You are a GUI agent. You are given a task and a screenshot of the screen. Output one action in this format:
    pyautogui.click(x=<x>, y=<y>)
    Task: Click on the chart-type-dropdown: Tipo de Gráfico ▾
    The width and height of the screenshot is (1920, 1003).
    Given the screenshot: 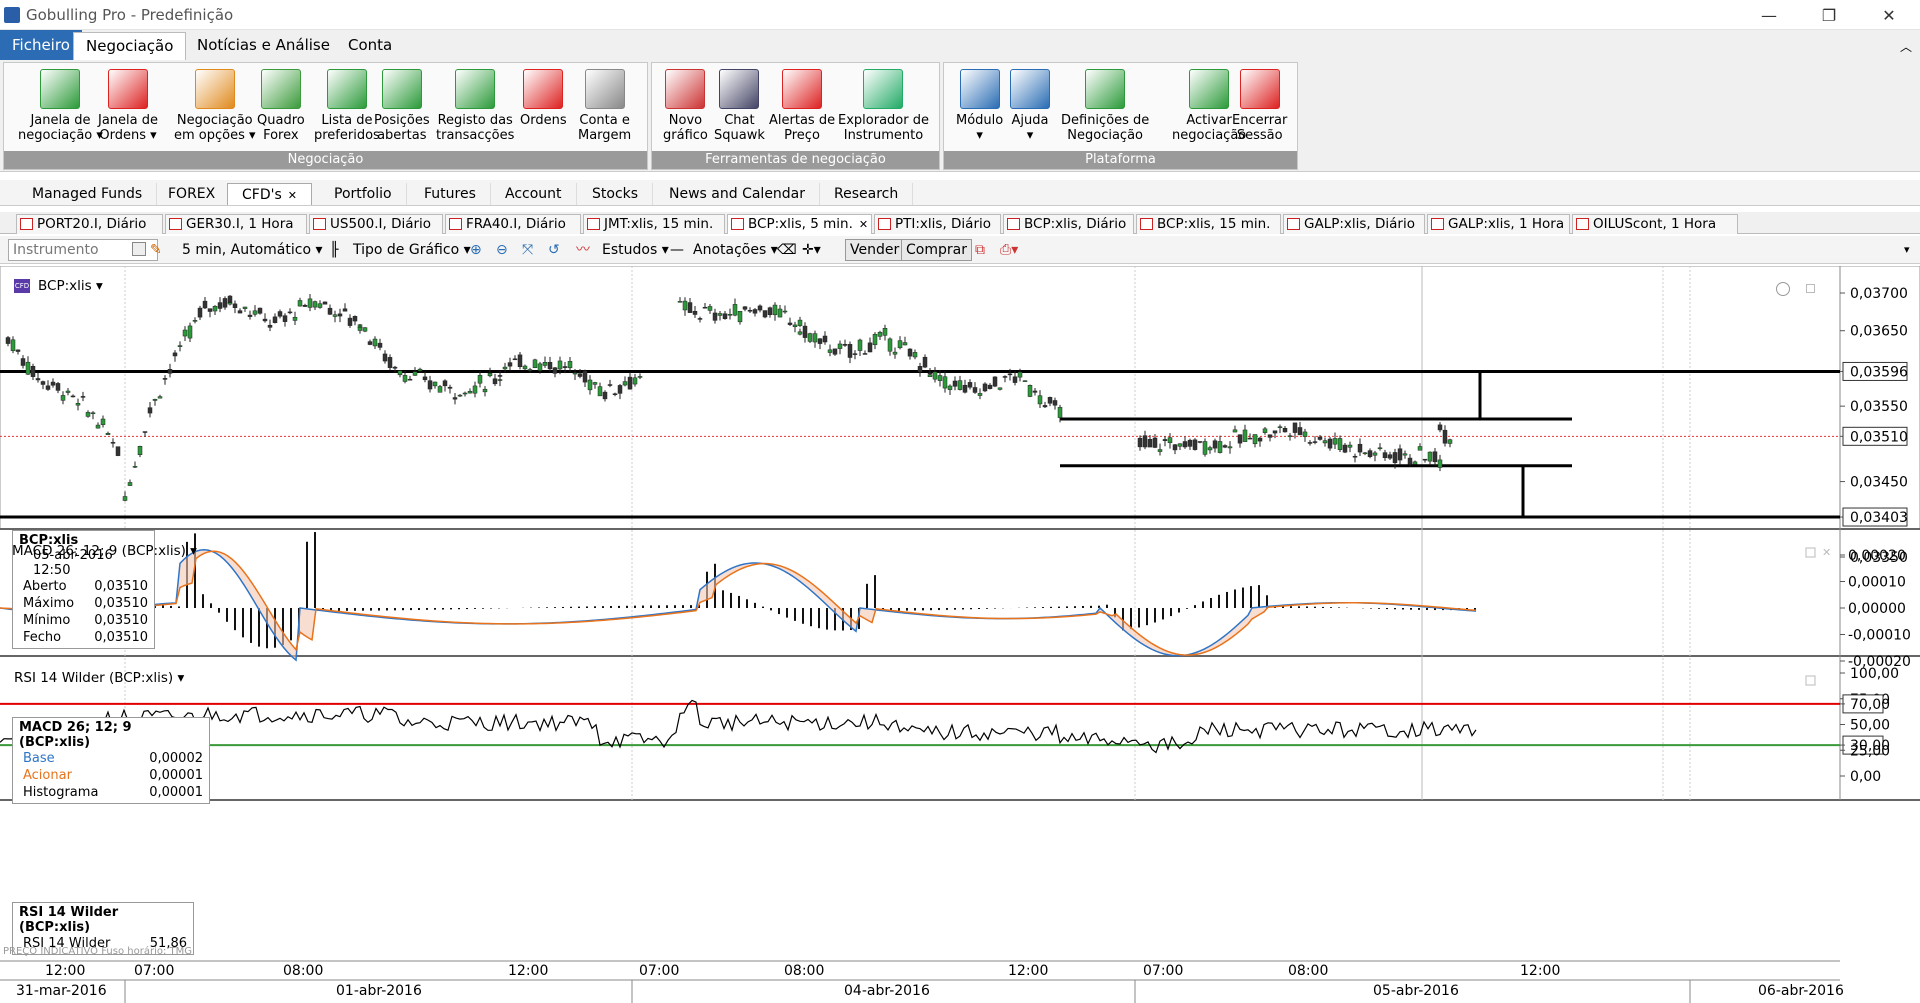 What is the action you would take?
    pyautogui.click(x=412, y=250)
    